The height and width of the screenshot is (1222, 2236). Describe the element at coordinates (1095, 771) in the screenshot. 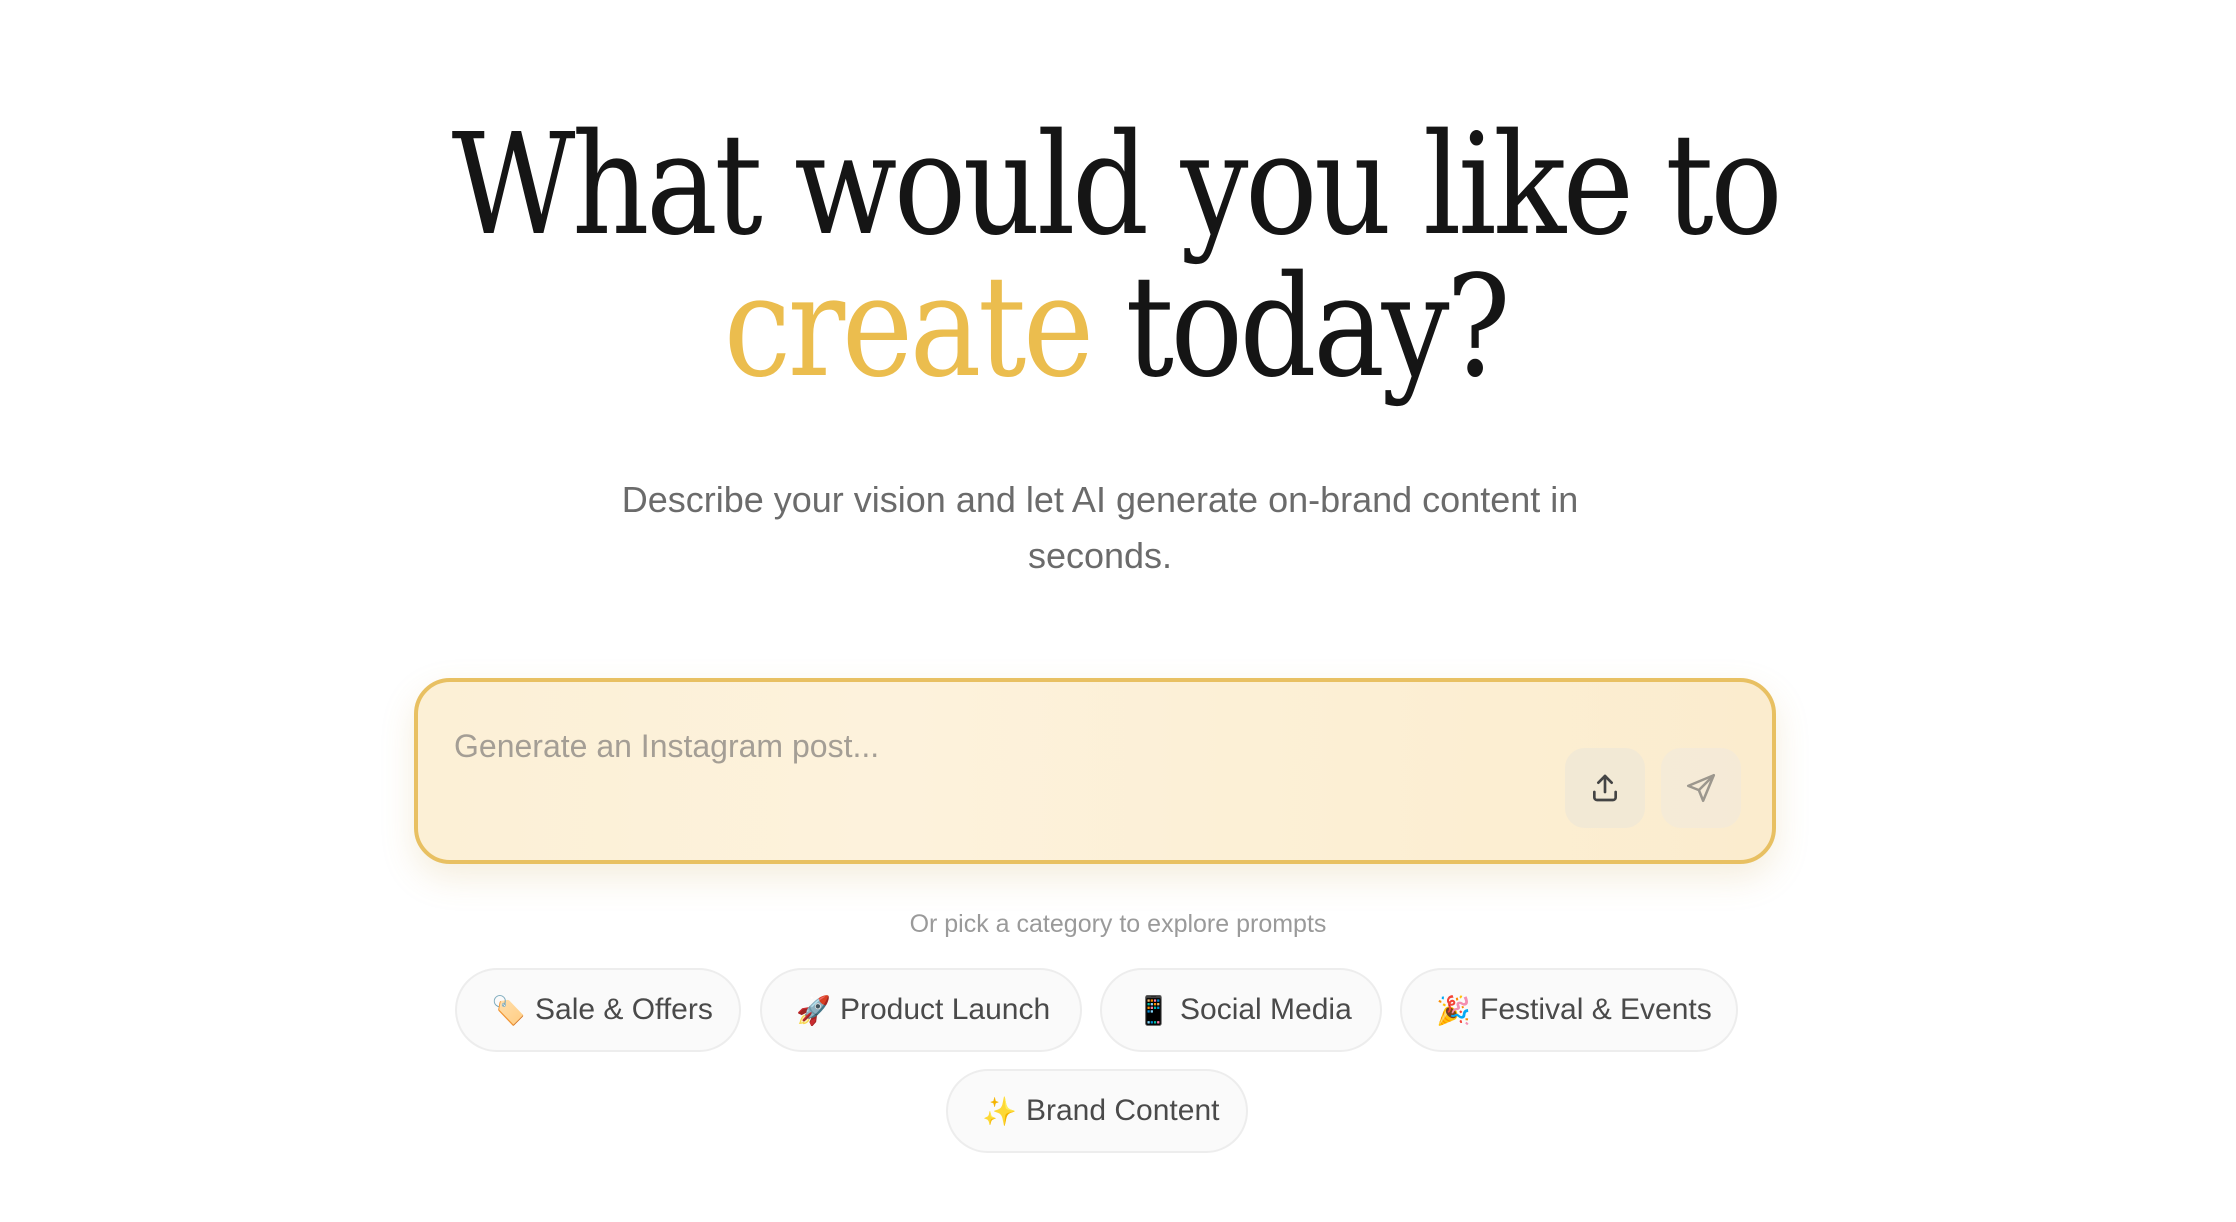

I see `prompt-box` at that location.